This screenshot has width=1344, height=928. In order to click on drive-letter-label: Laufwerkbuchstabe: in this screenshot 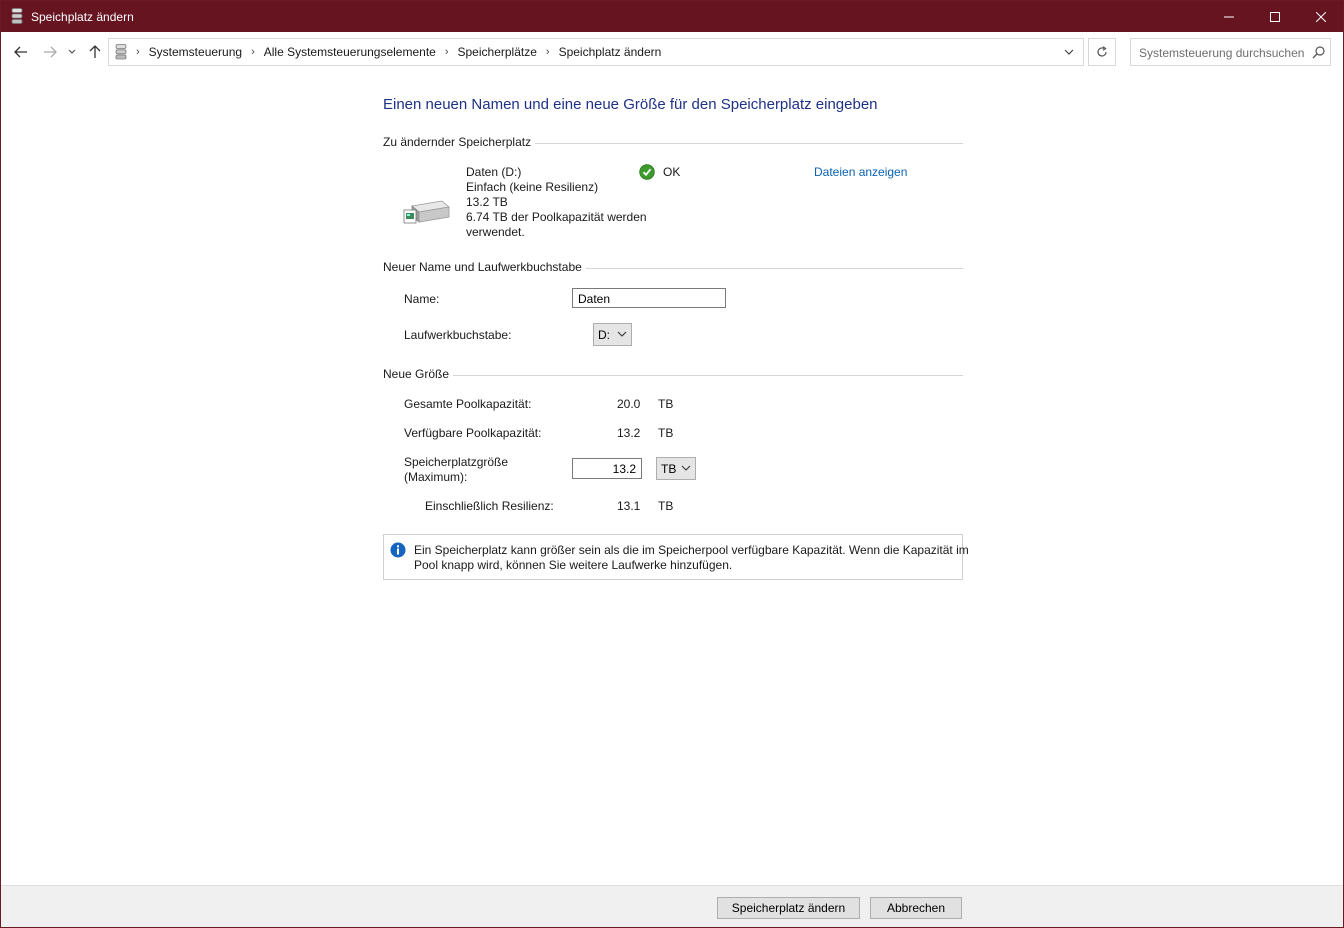, I will do `click(458, 335)`.